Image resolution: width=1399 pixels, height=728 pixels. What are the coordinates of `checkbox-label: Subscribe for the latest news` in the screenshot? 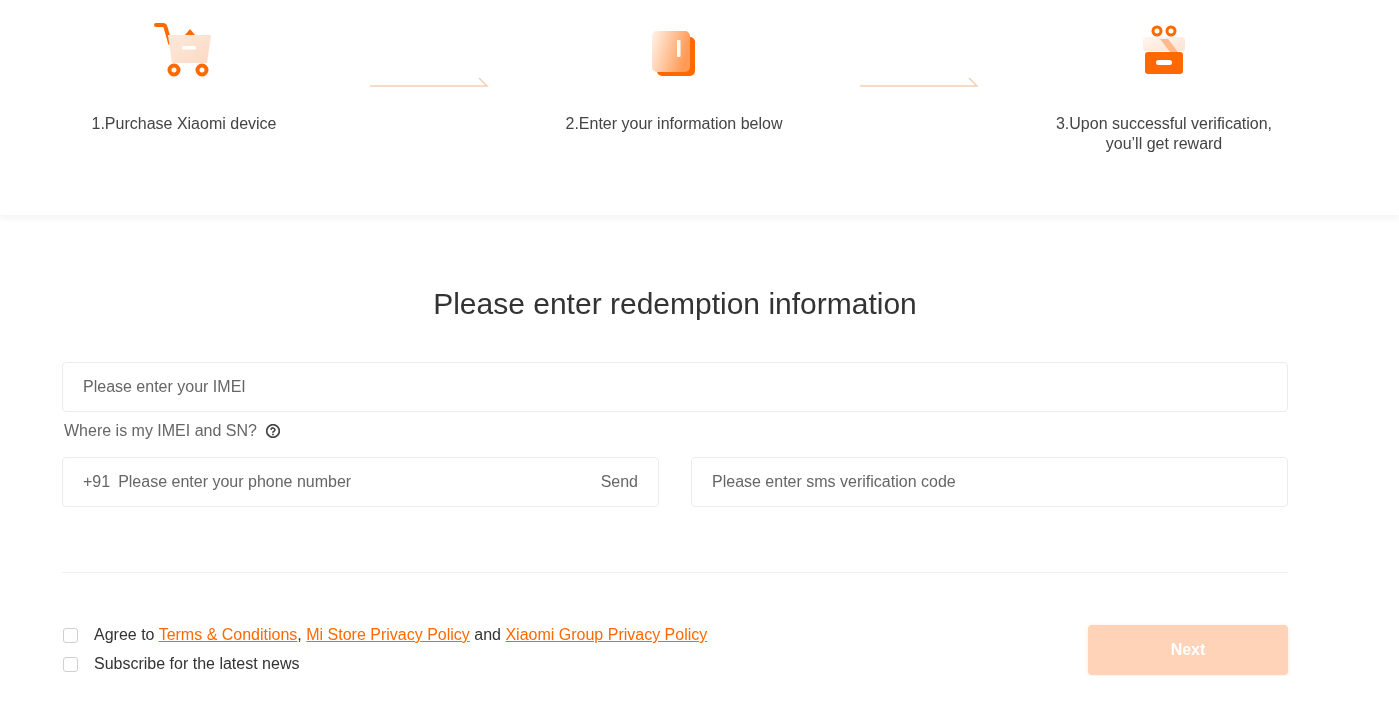 It's located at (197, 664).